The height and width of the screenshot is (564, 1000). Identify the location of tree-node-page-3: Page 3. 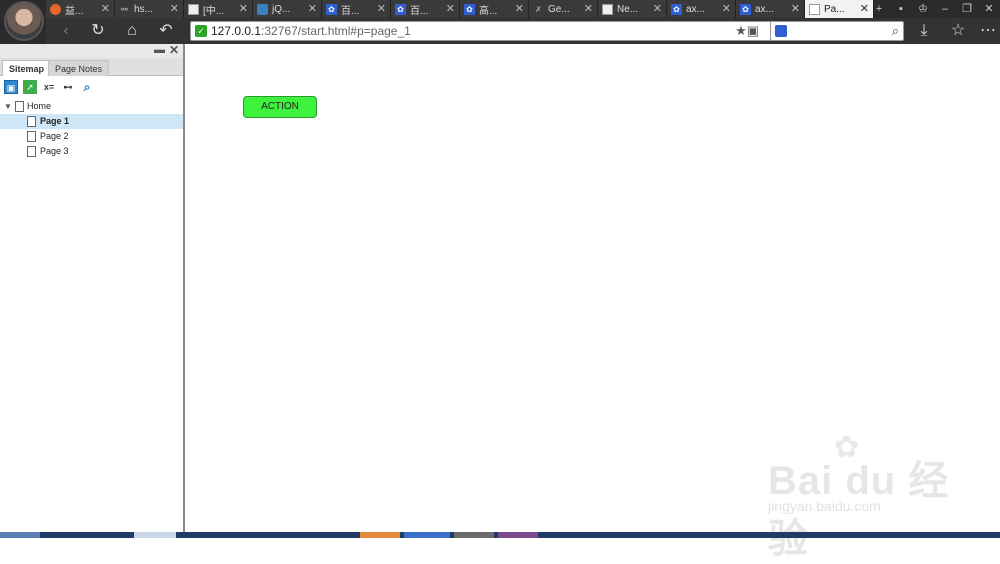
(91, 151).